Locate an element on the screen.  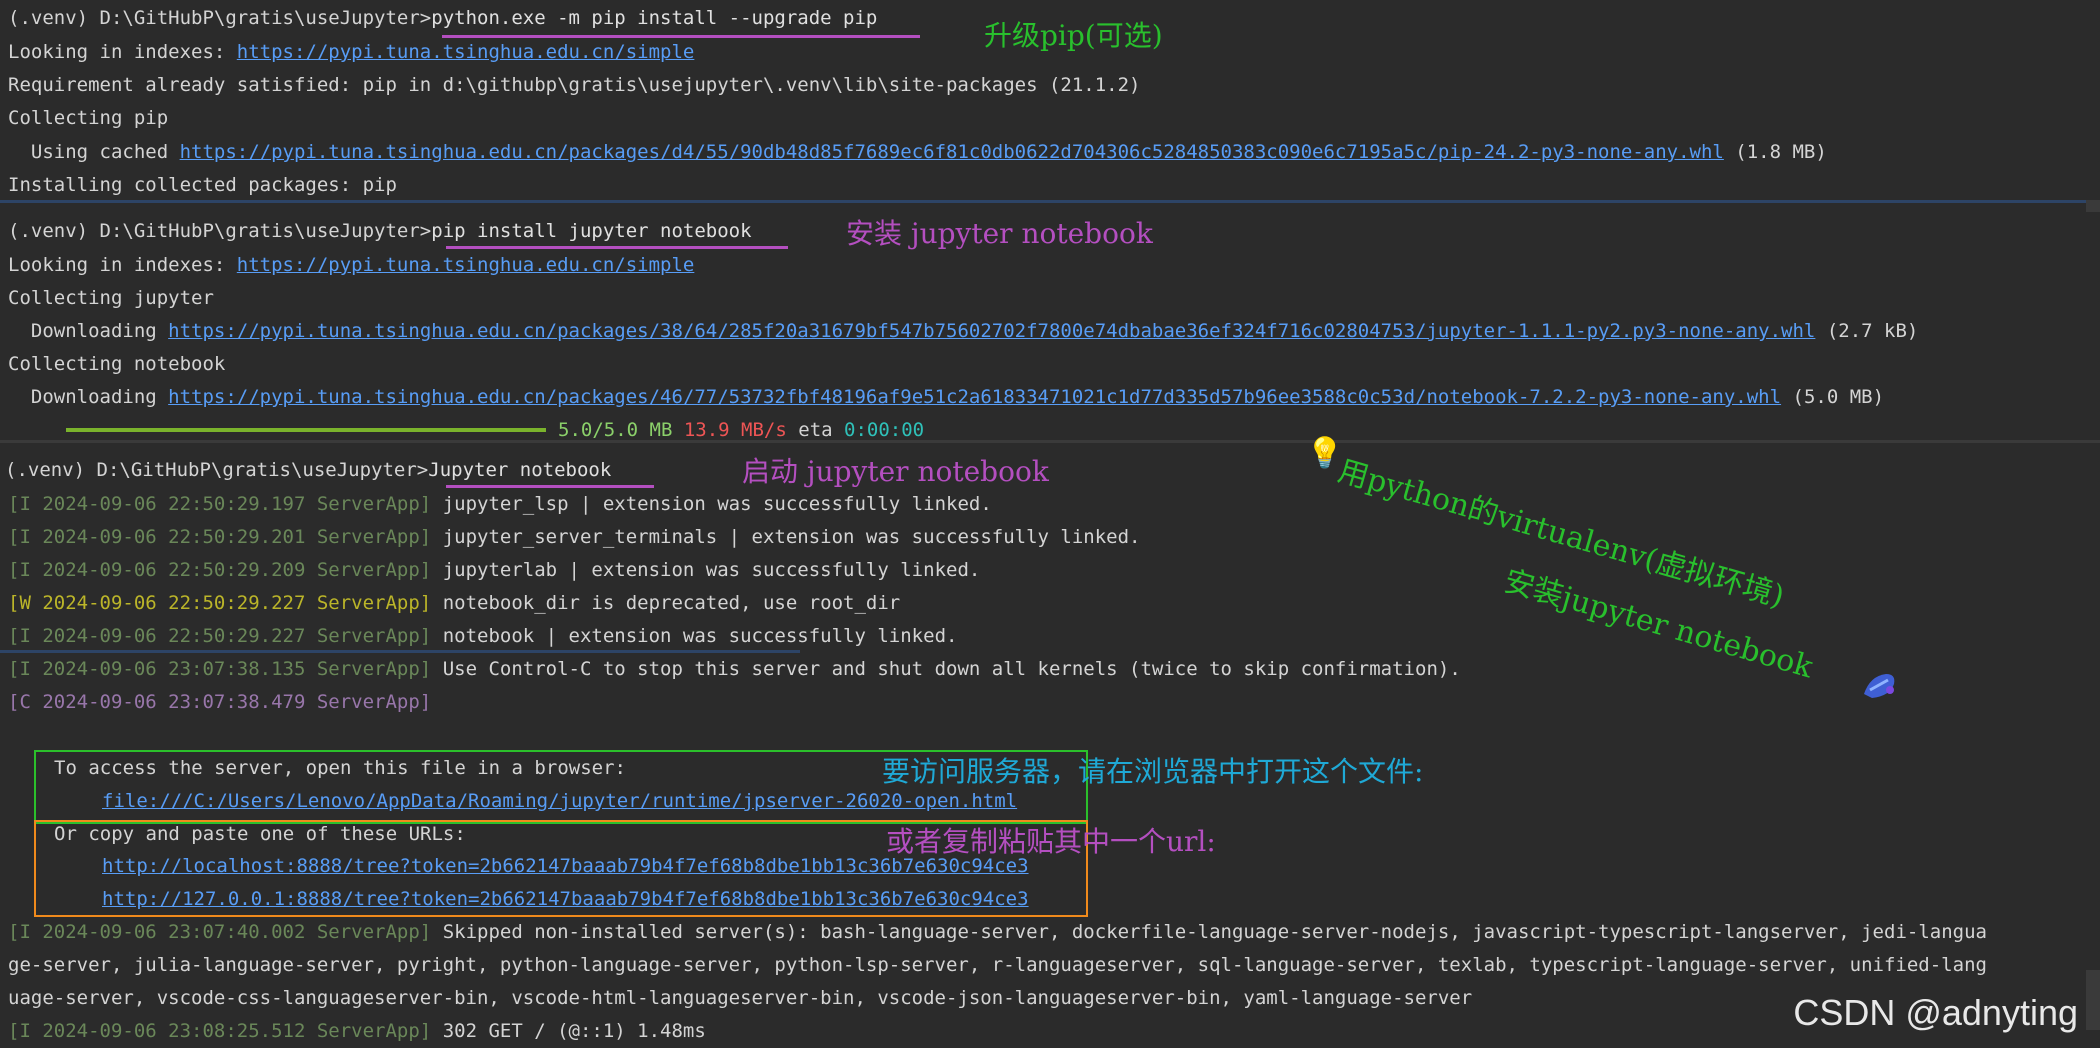
scrollbar-marker is located at coordinates (2093, 206).